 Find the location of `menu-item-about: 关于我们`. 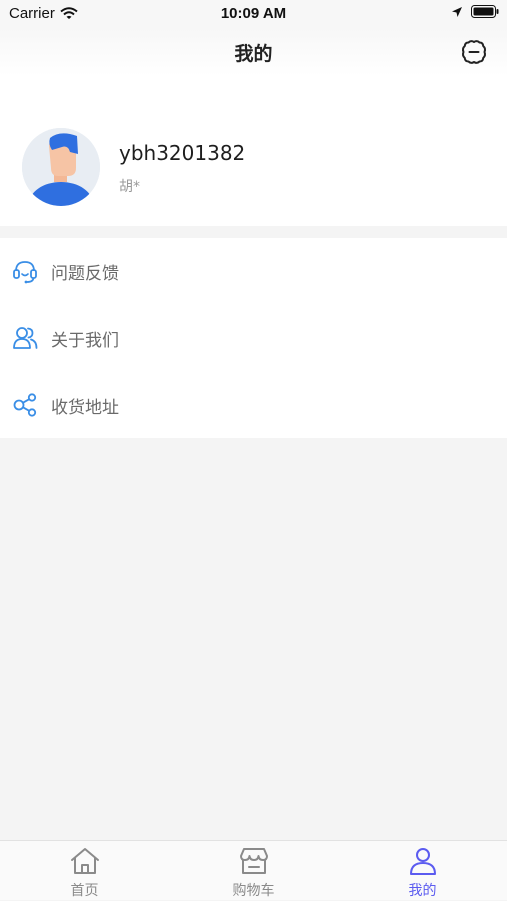

menu-item-about: 关于我们 is located at coordinates (253, 338).